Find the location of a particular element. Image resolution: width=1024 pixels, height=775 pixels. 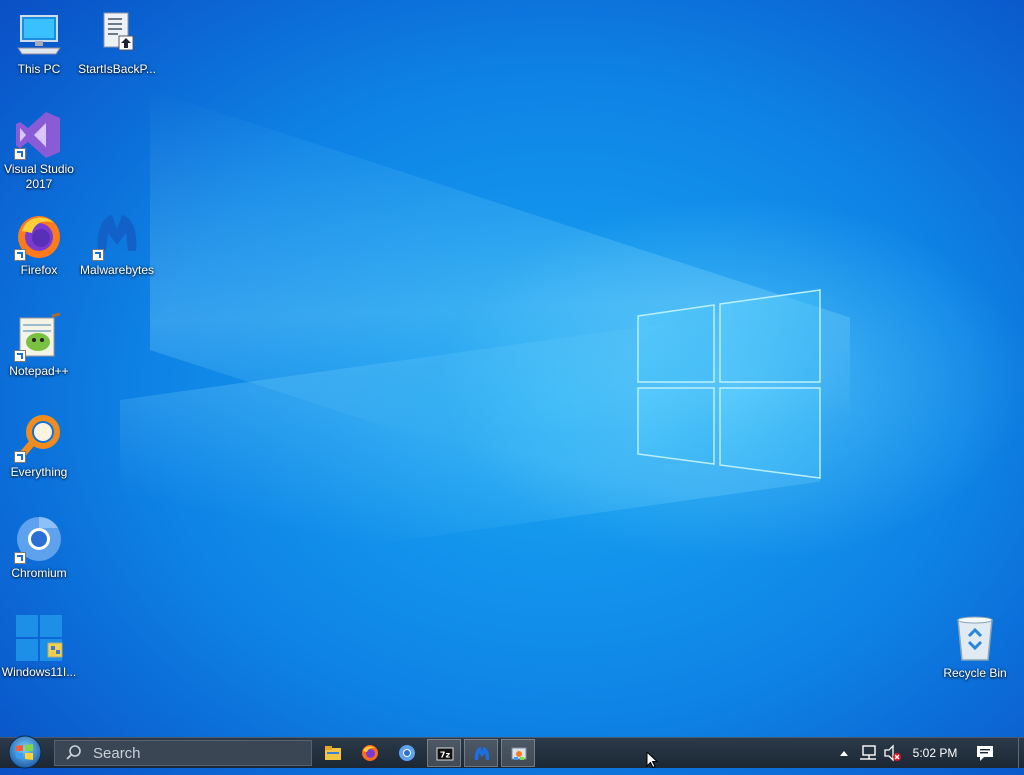

network-tray-button is located at coordinates (868, 753).